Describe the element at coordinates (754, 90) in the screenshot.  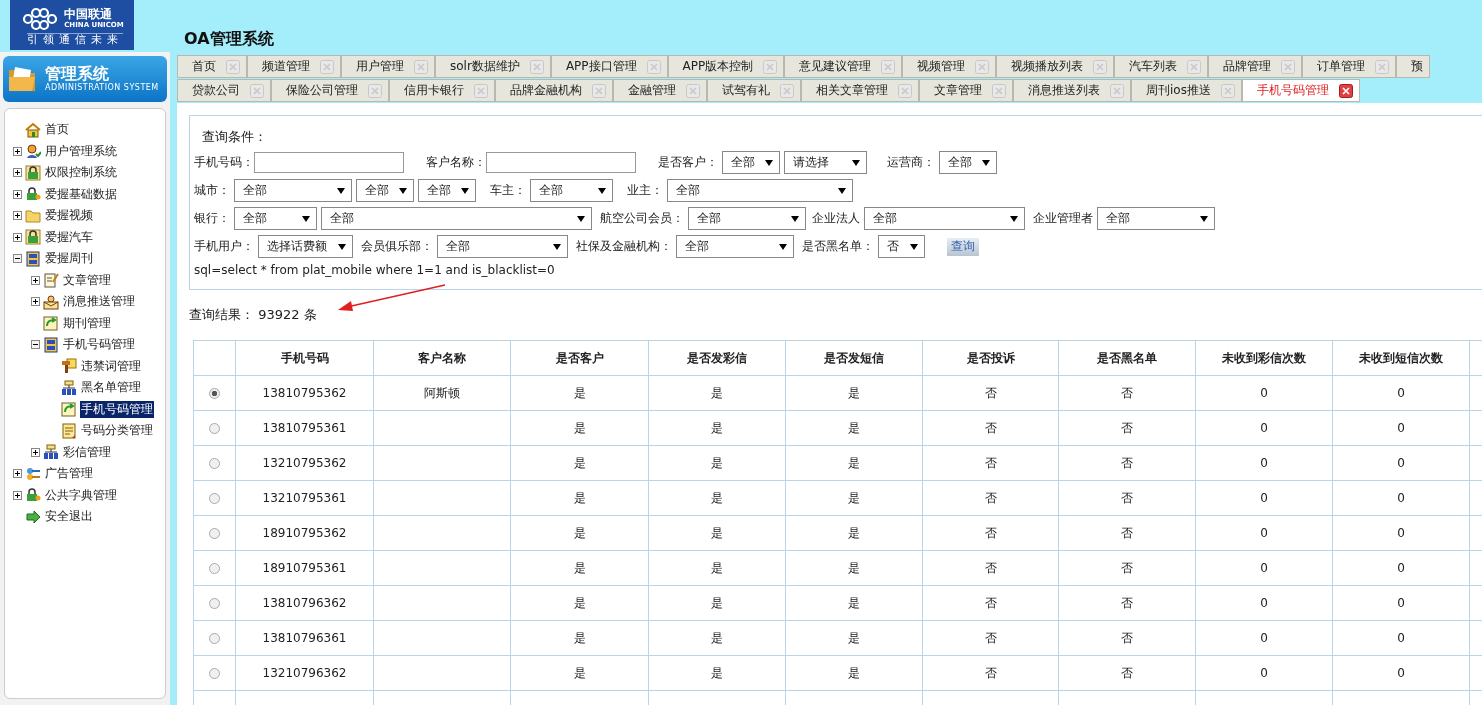
I see `tab: 试驾有礼` at that location.